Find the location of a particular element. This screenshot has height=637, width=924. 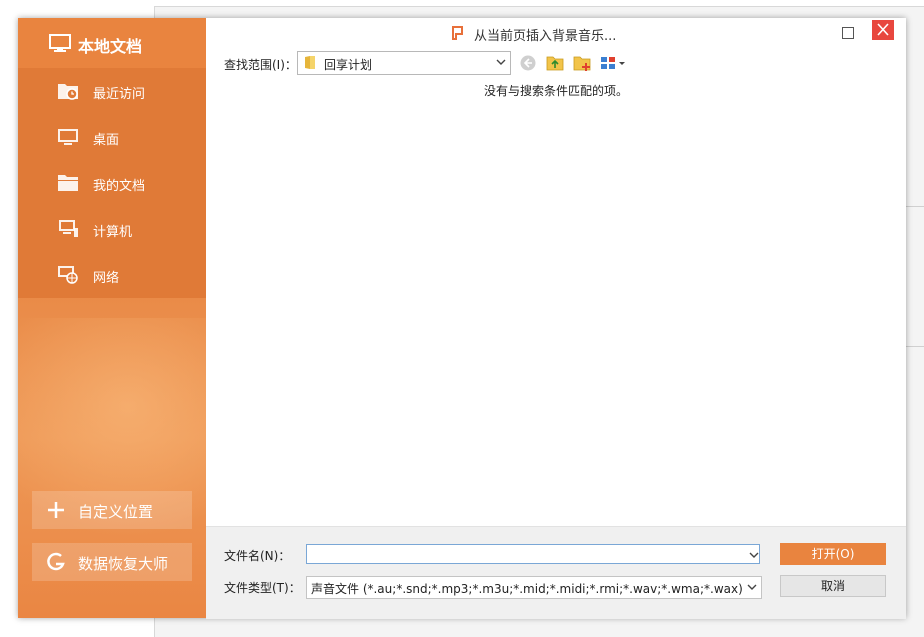

close-icon is located at coordinates (883, 29).